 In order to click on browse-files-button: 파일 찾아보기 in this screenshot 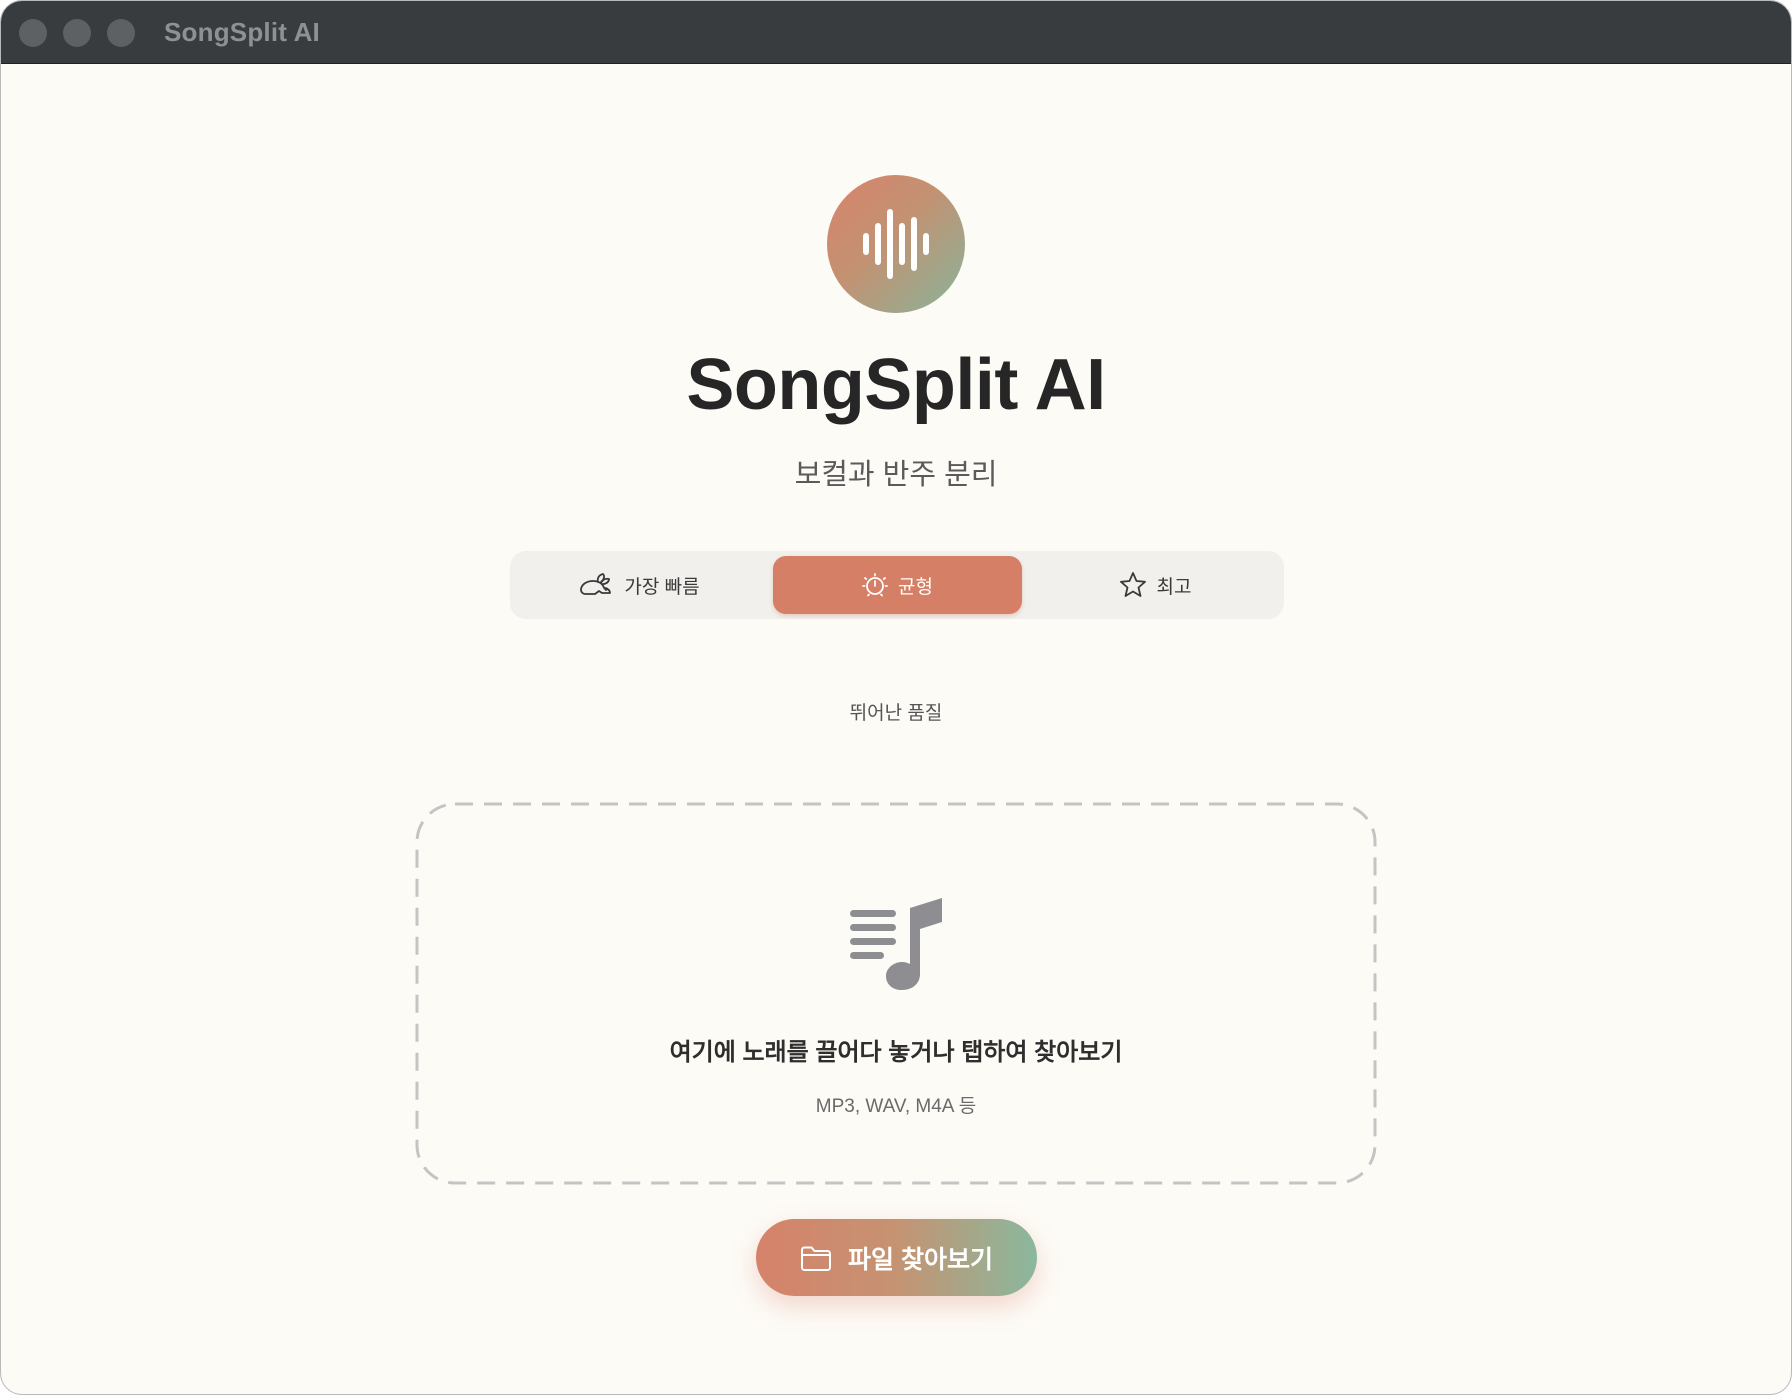, I will do `click(896, 1257)`.